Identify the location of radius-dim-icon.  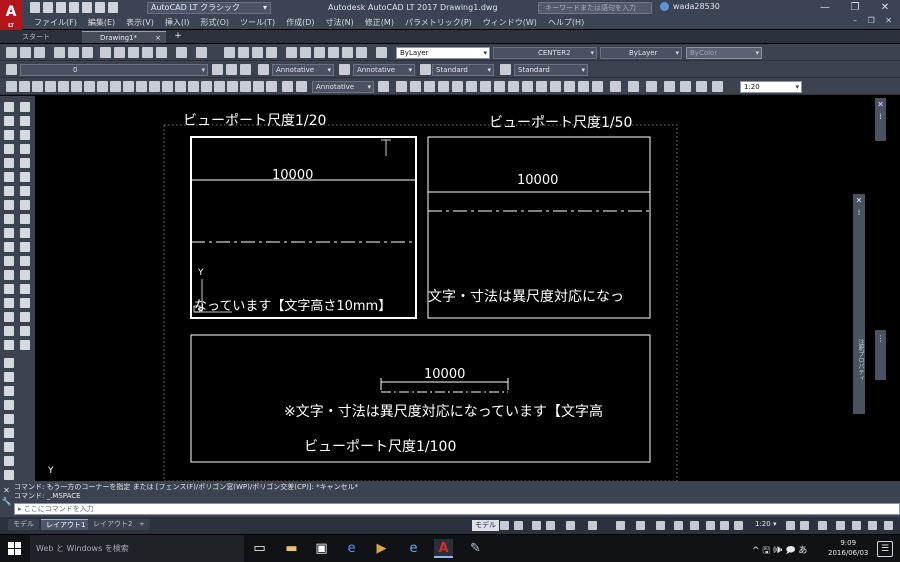
(63, 86).